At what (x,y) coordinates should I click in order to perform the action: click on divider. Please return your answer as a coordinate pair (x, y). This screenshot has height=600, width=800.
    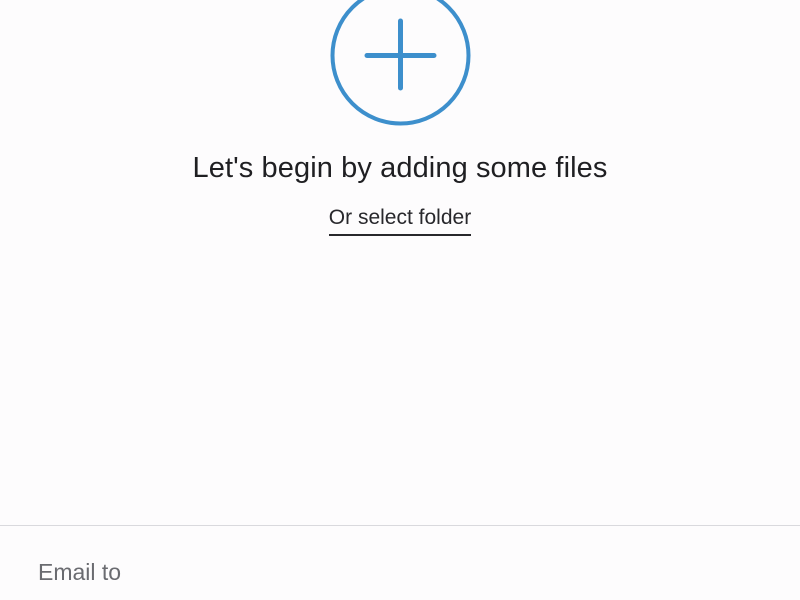
    Looking at the image, I should click on (400, 525).